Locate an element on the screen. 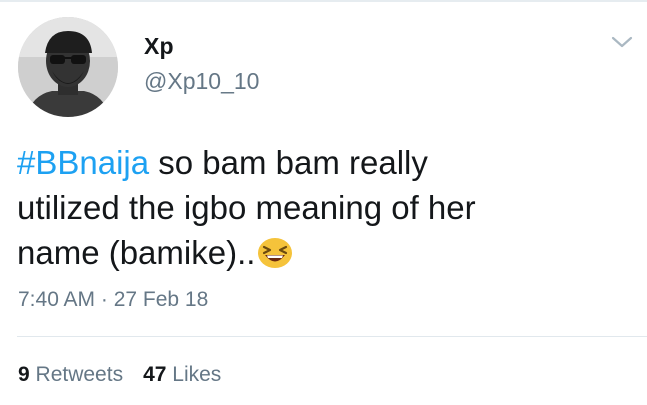 This screenshot has width=647, height=405. likes-label: Likes is located at coordinates (197, 374).